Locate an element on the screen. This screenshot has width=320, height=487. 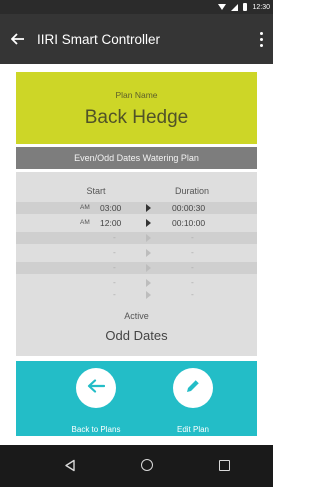
action-panel: Back to Plans Edit Plan is located at coordinates (136, 398).